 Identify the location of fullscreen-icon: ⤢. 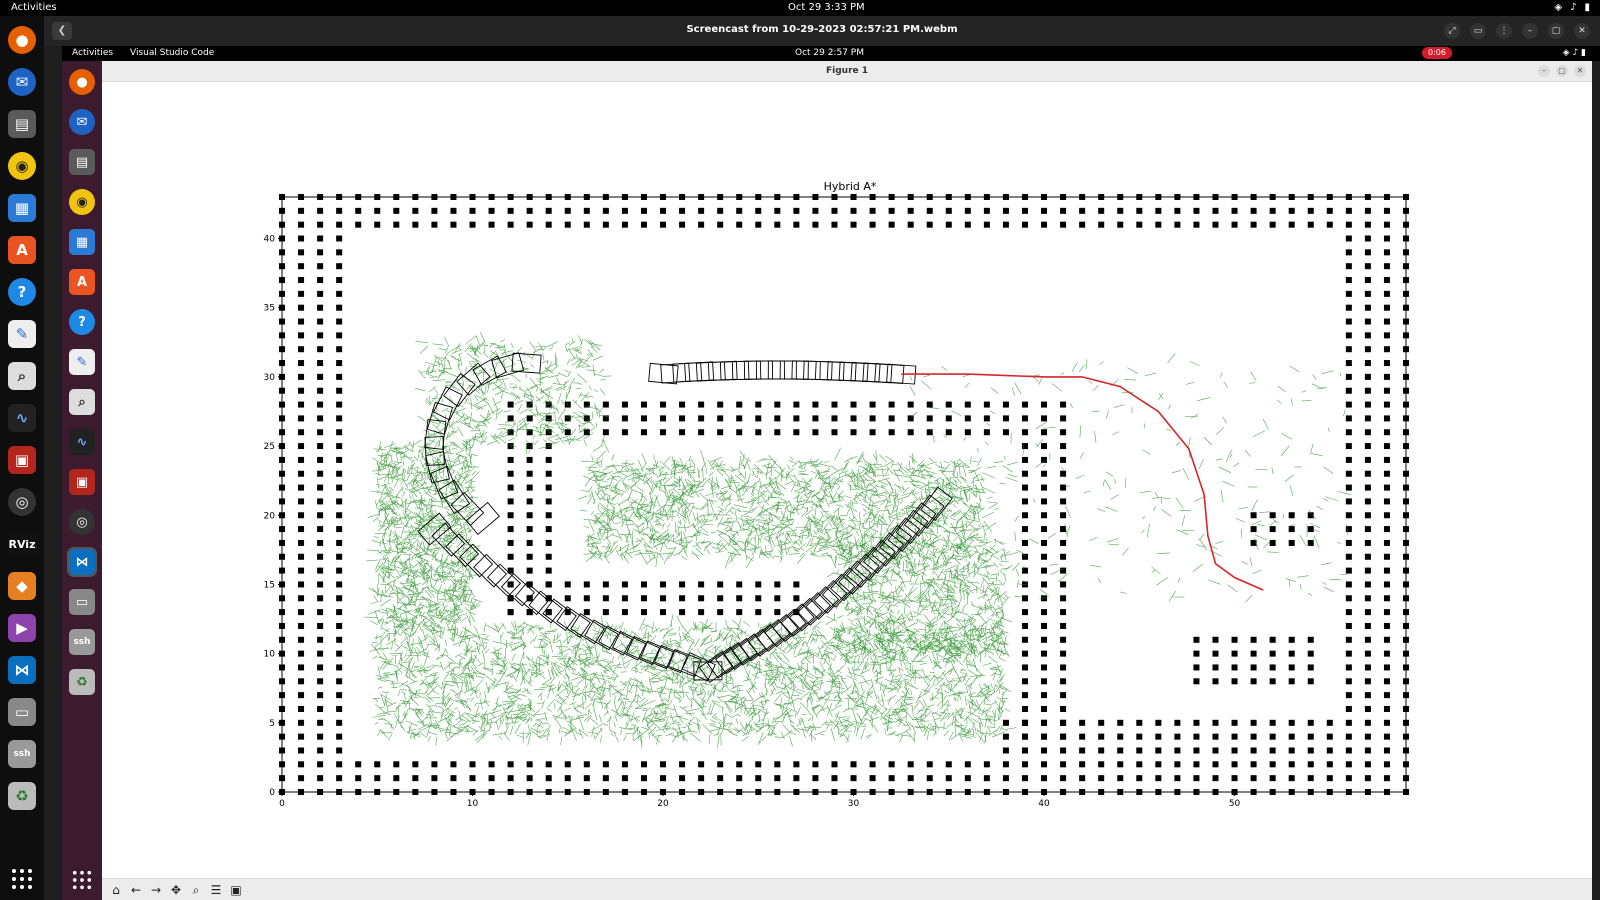
(1452, 31).